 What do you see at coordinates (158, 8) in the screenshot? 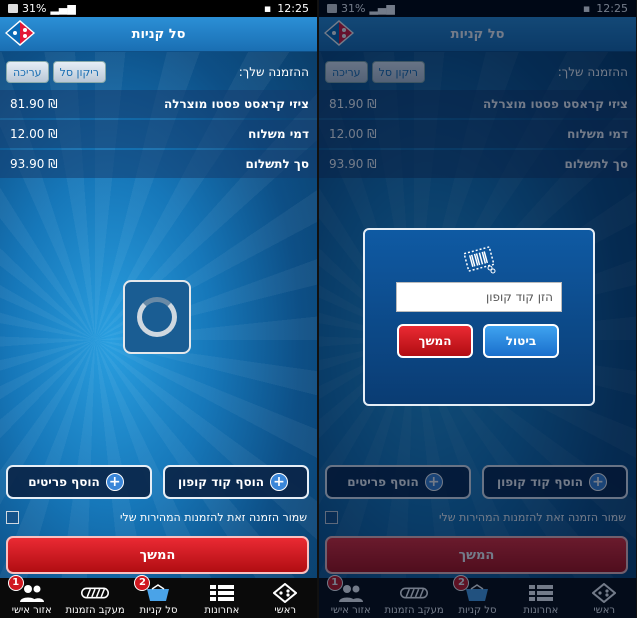
I see `status-bar: 31%▂▄▆ ▪ 12:25` at bounding box center [158, 8].